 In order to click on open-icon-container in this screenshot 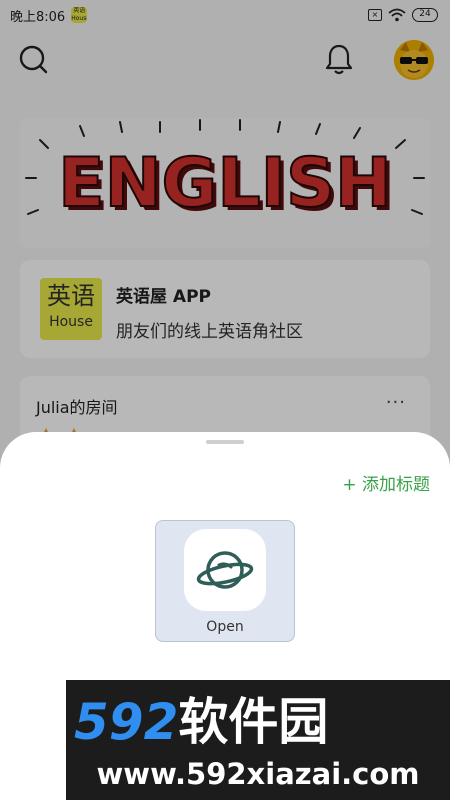, I will do `click(225, 570)`.